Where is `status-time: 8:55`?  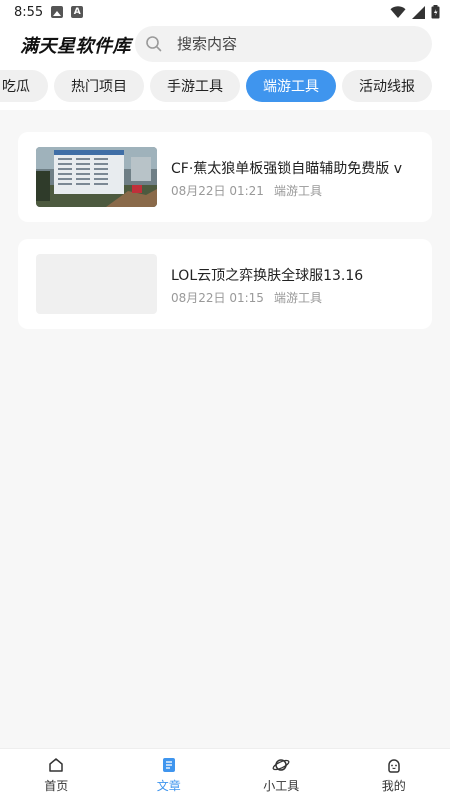
status-time: 8:55 is located at coordinates (29, 12).